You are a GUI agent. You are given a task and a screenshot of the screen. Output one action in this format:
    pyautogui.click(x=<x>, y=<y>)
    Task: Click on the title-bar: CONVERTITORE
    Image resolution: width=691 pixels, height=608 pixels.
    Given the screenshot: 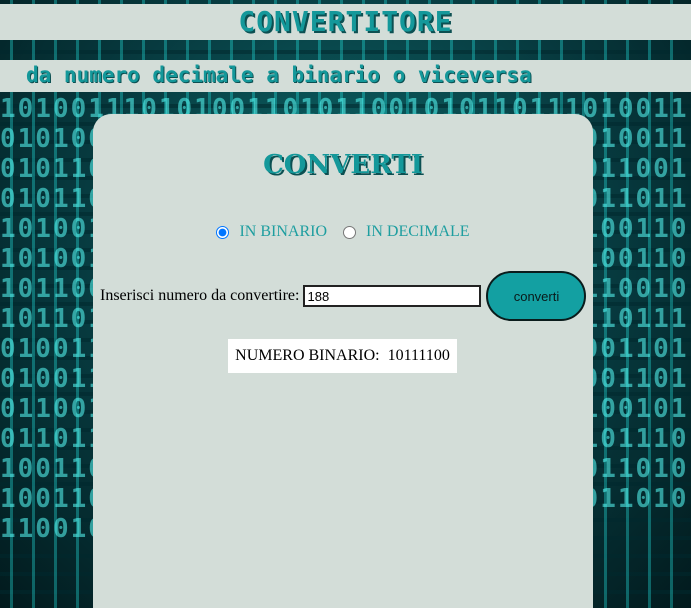 What is the action you would take?
    pyautogui.click(x=345, y=22)
    